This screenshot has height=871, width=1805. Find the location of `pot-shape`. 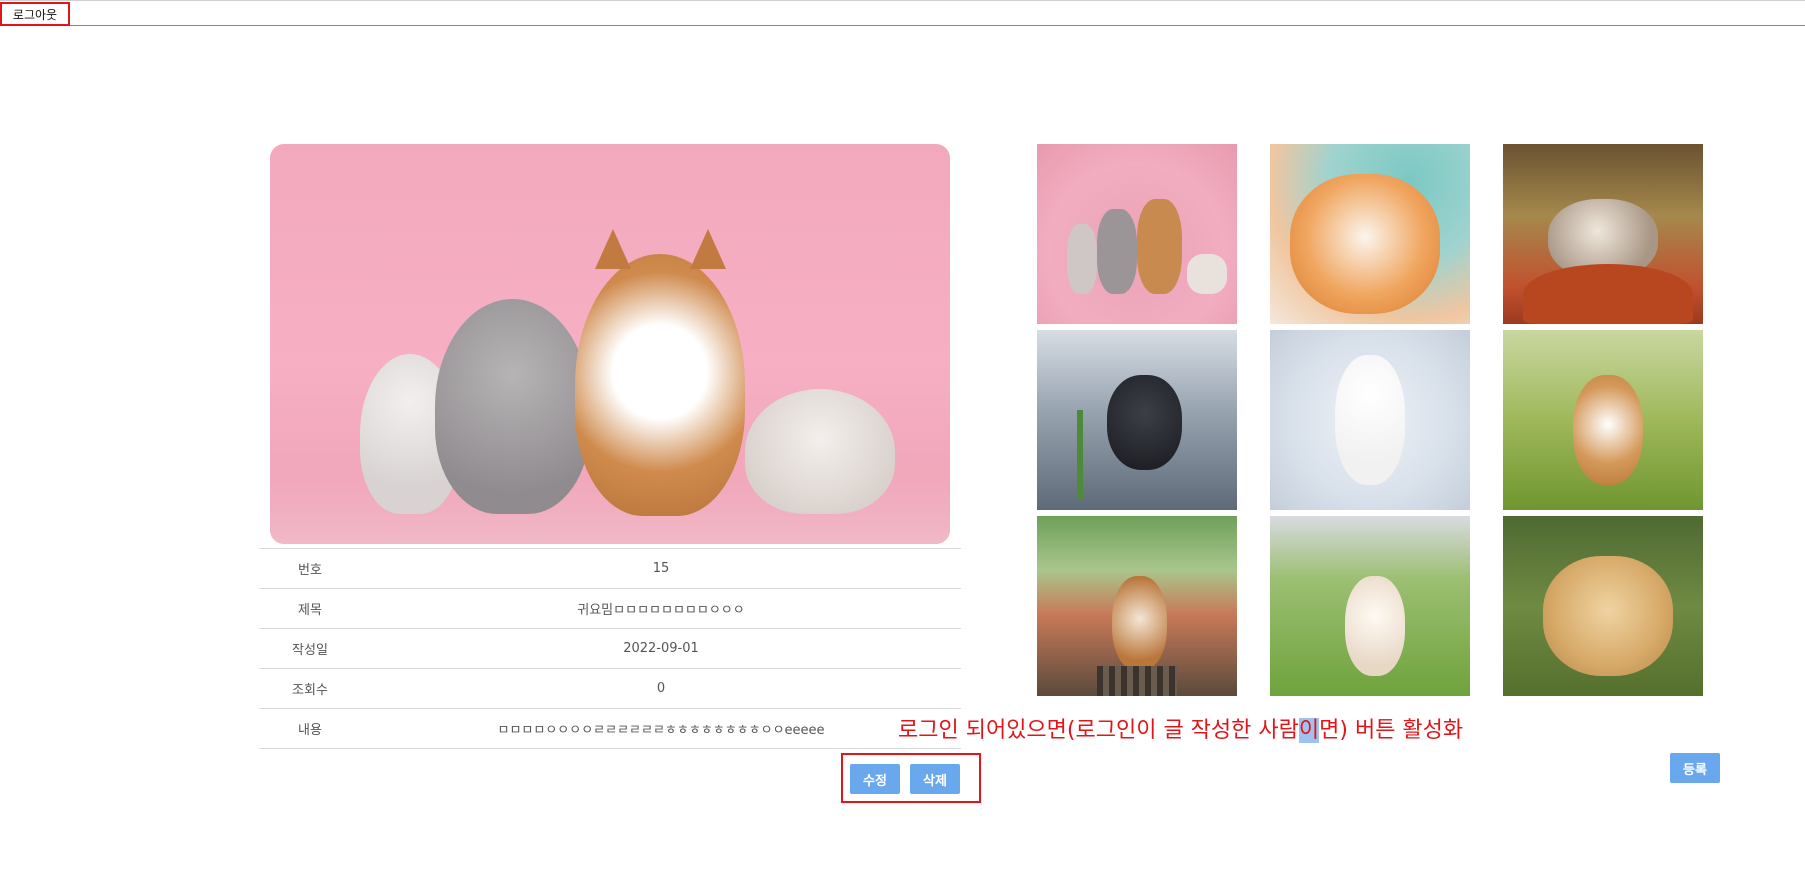

pot-shape is located at coordinates (1608, 294).